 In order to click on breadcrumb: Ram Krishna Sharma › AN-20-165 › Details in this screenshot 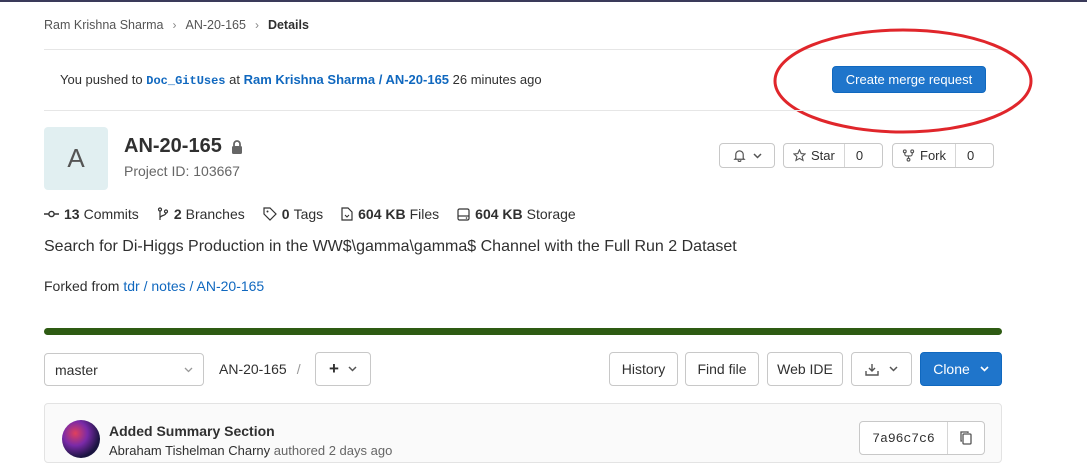, I will do `click(176, 25)`.